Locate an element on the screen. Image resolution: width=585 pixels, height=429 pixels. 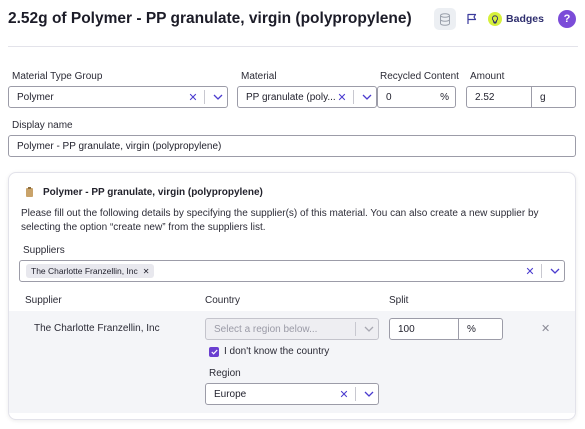
display-name-label: Display name is located at coordinates (42, 125).